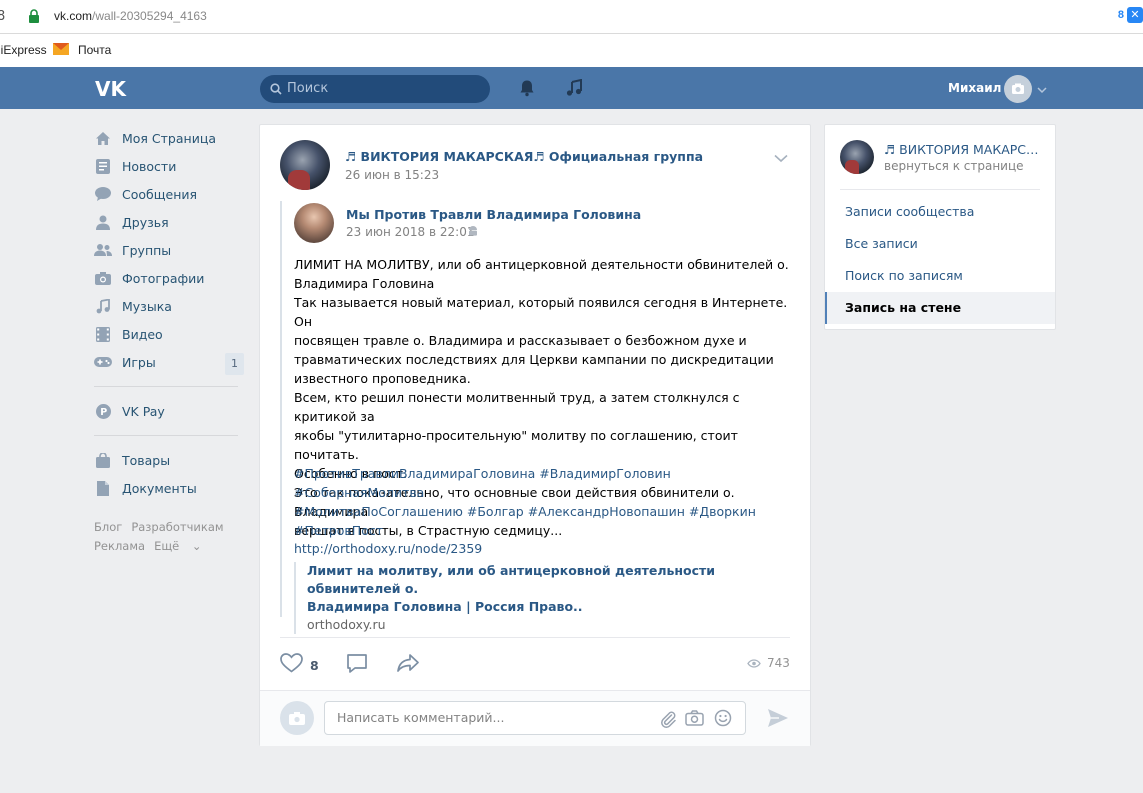 The image size is (1143, 793). What do you see at coordinates (308, 88) in the screenshot?
I see `search-placeholder: Поиск` at bounding box center [308, 88].